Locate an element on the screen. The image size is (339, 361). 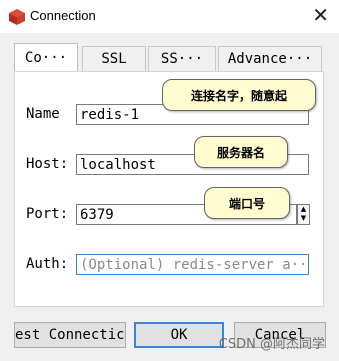
port-annotation: 端口号 is located at coordinates (247, 203).